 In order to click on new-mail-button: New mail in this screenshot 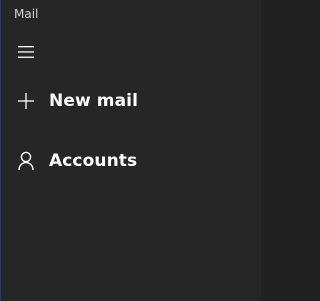, I will do `click(130, 101)`.